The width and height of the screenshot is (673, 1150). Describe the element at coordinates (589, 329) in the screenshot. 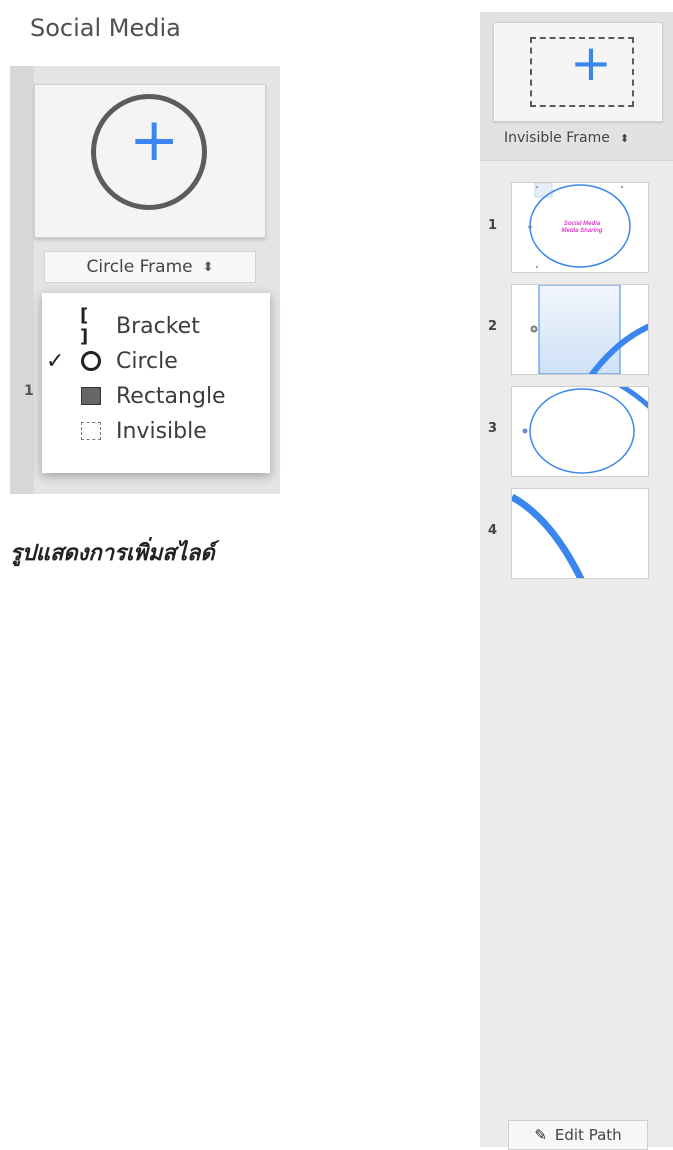

I see `slide-2-preview` at that location.